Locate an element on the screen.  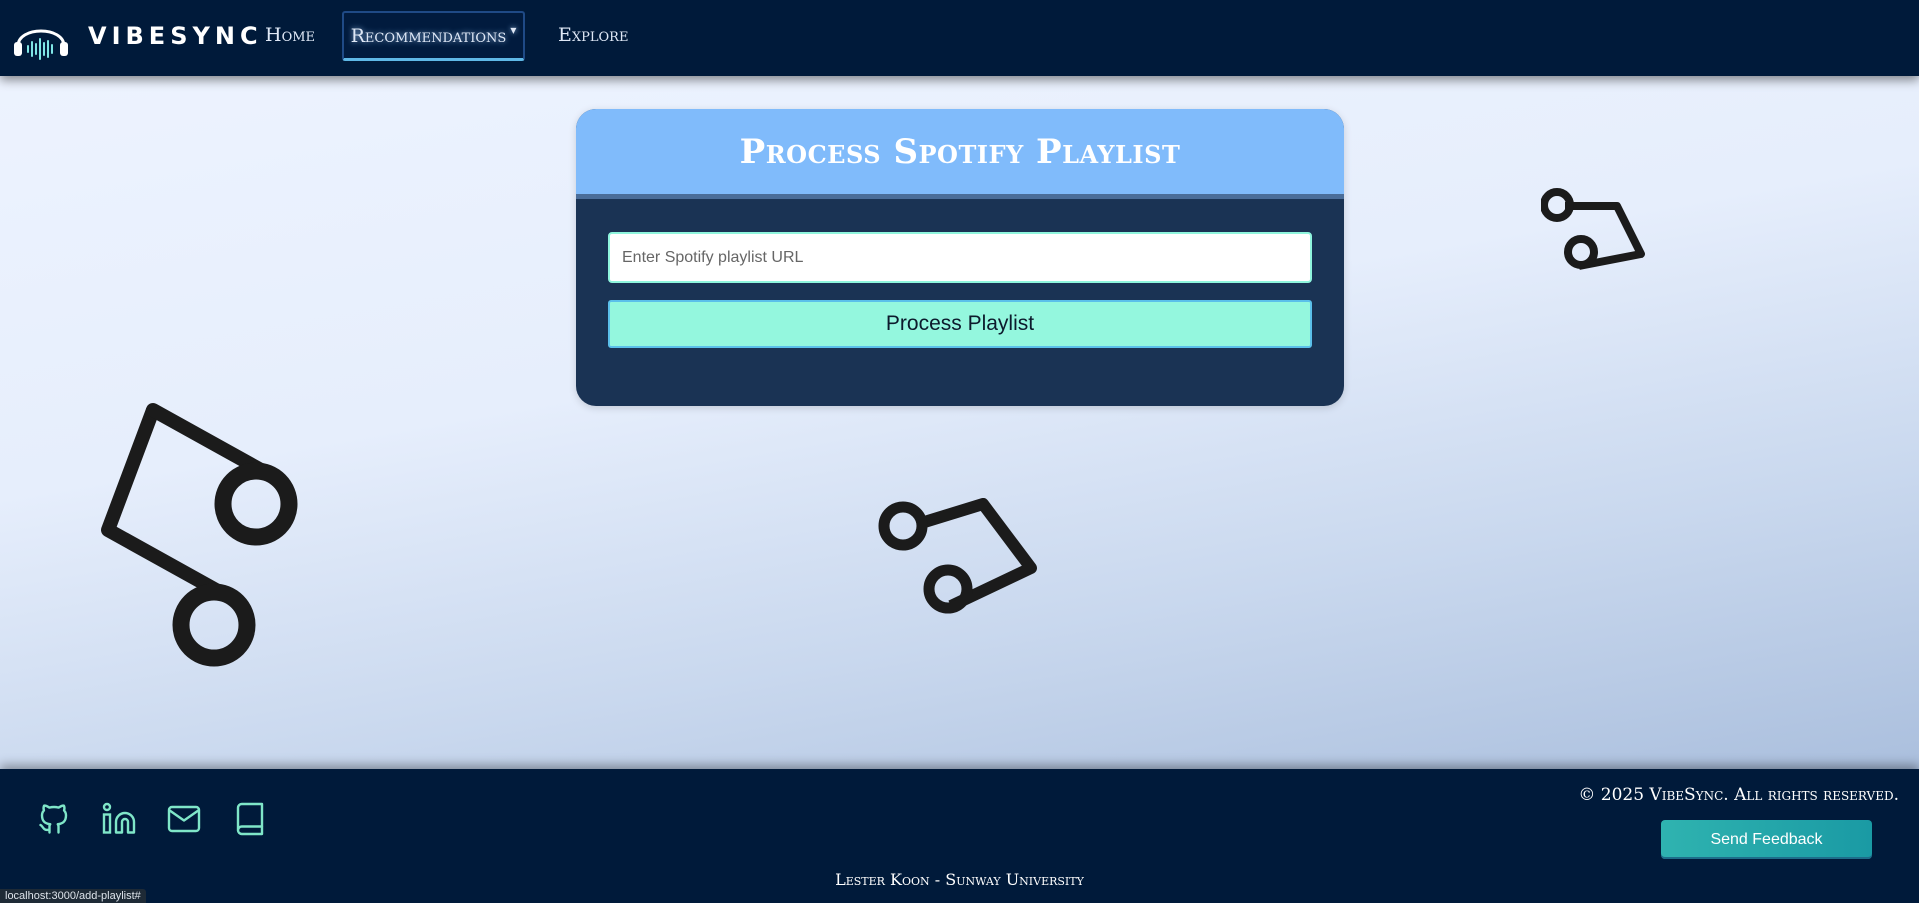
github-icon is located at coordinates (54, 819).